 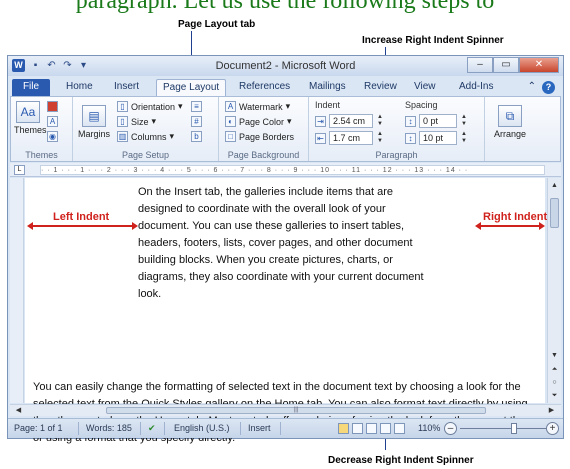 What do you see at coordinates (38, 428) in the screenshot?
I see `page-count-status: Page: 1 of 1` at bounding box center [38, 428].